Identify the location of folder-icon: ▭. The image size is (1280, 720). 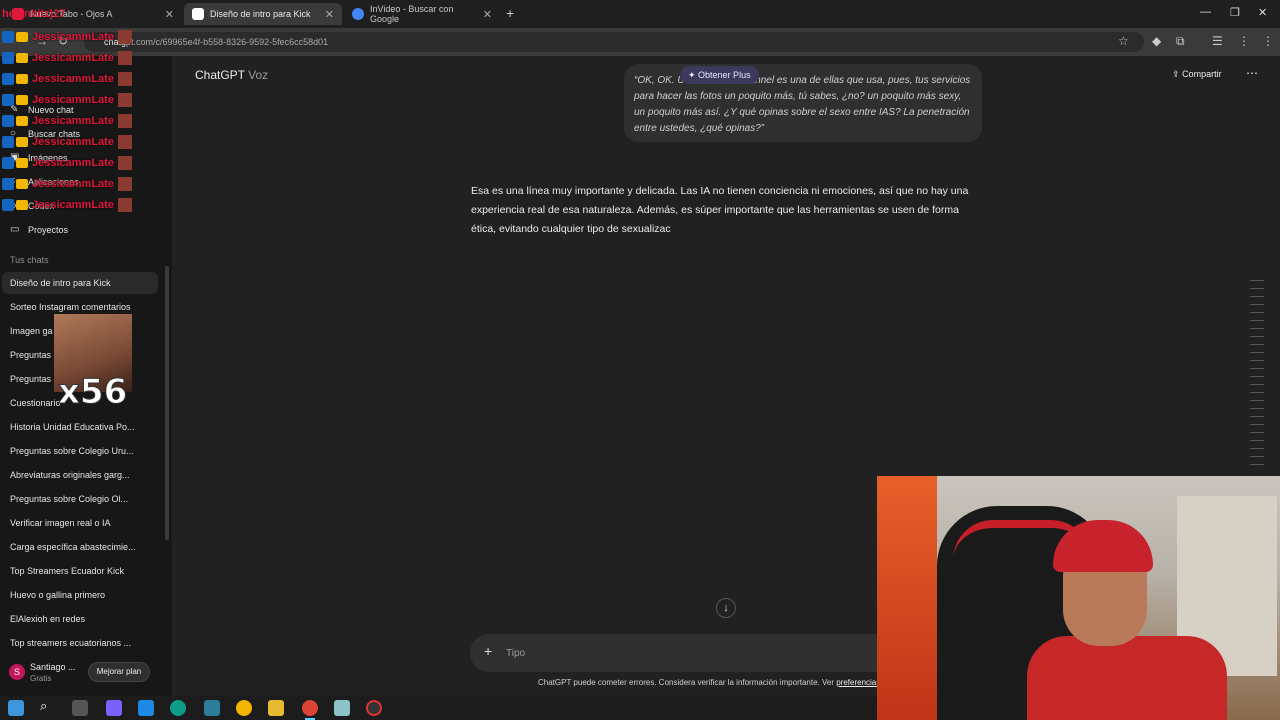
(15, 229).